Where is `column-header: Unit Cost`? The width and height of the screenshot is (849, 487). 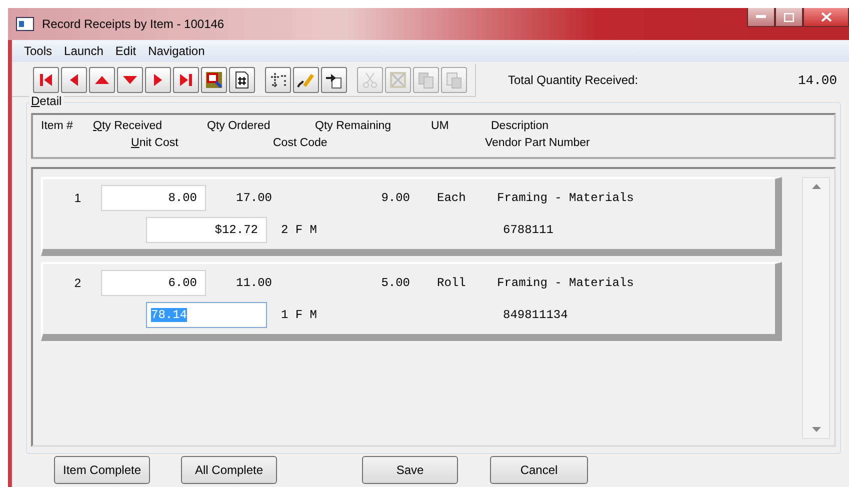
column-header: Unit Cost is located at coordinates (155, 142).